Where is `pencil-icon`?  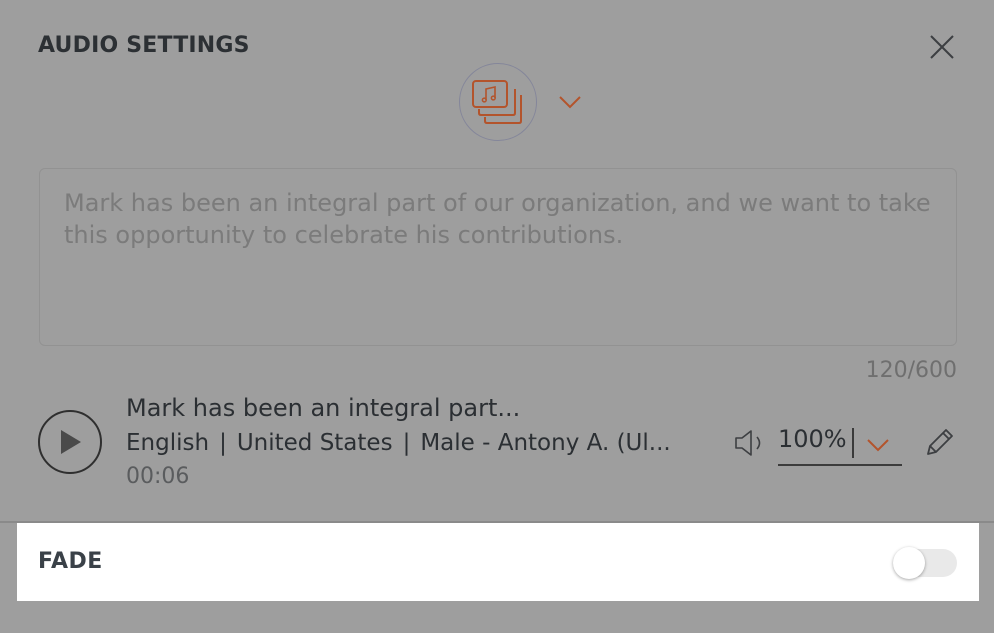
pencil-icon is located at coordinates (940, 442).